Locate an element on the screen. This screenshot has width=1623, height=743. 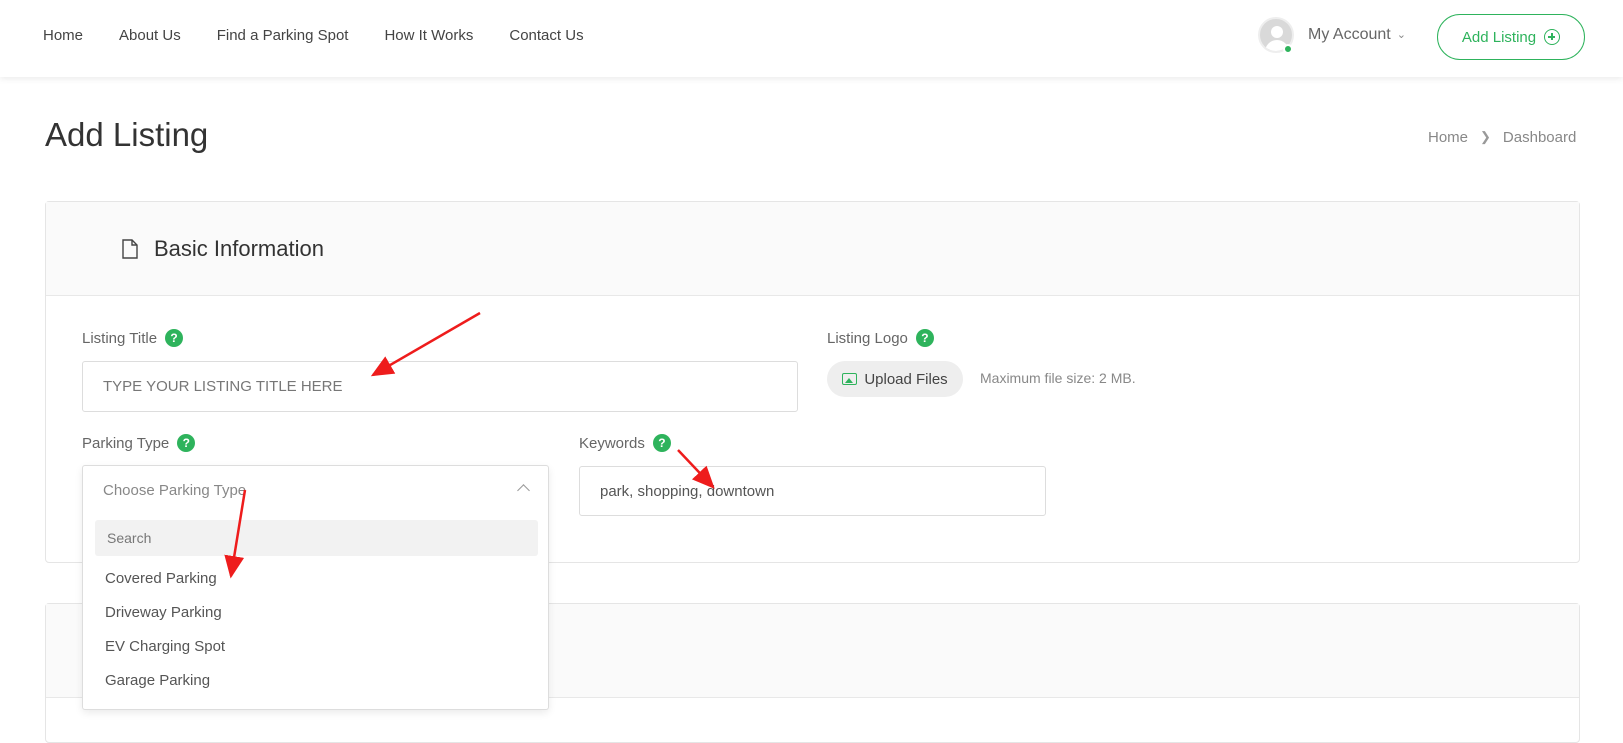
listing-logo-label-text: Listing Logo is located at coordinates (867, 338).